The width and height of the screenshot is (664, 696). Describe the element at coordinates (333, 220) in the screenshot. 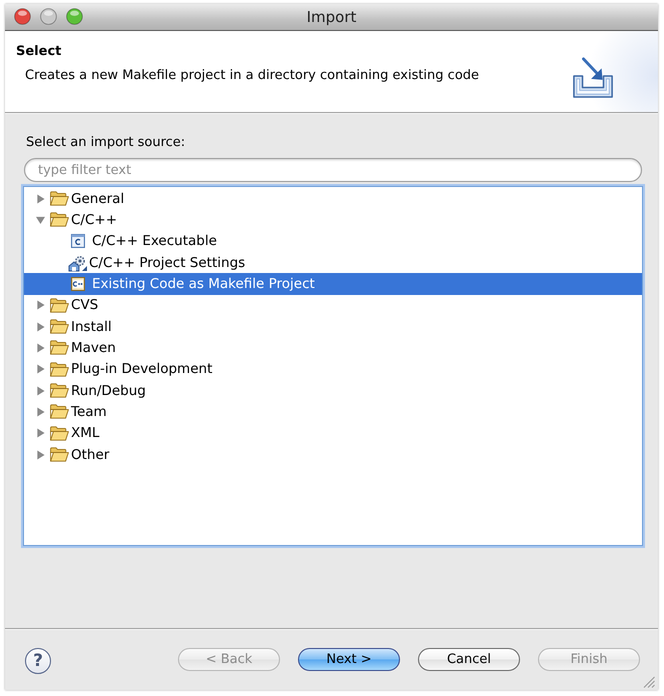

I see `tree-item: C/C++` at that location.